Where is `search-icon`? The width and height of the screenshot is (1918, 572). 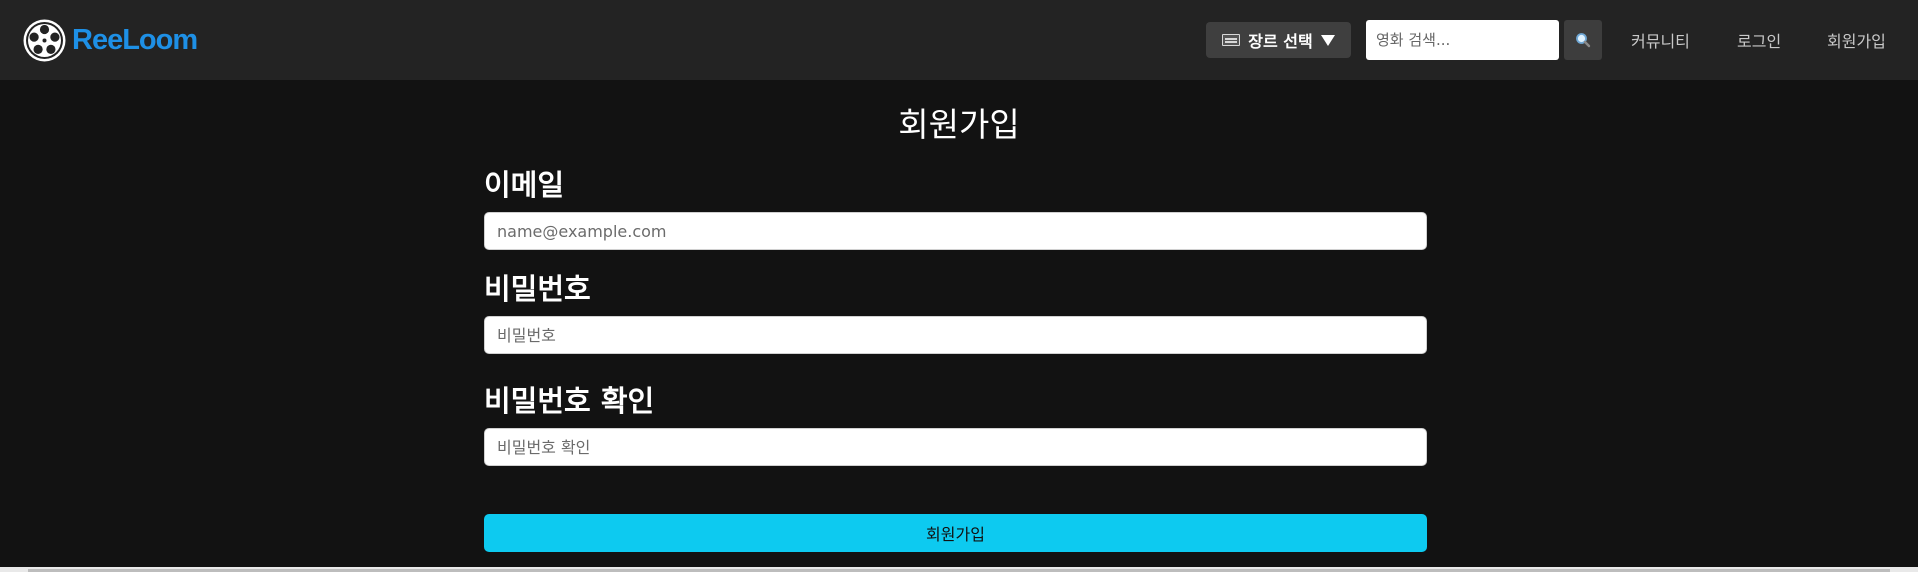 search-icon is located at coordinates (1583, 40).